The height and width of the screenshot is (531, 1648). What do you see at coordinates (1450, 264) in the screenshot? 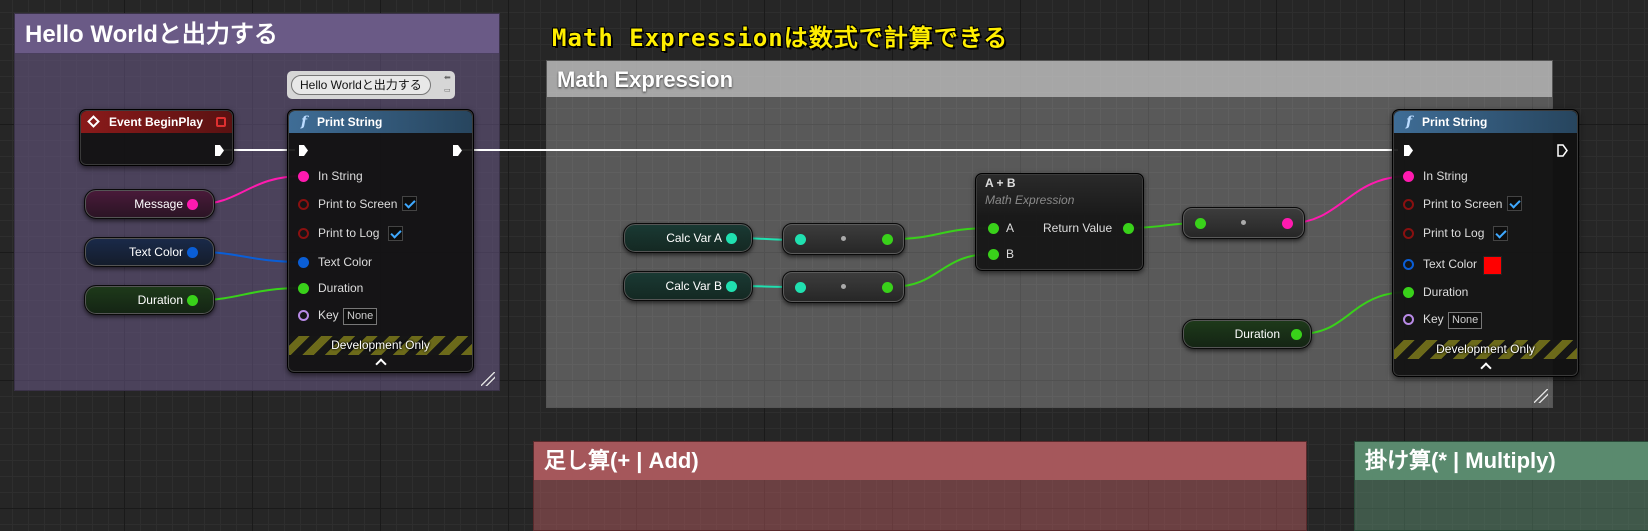
I see `pin-label: Text Color` at bounding box center [1450, 264].